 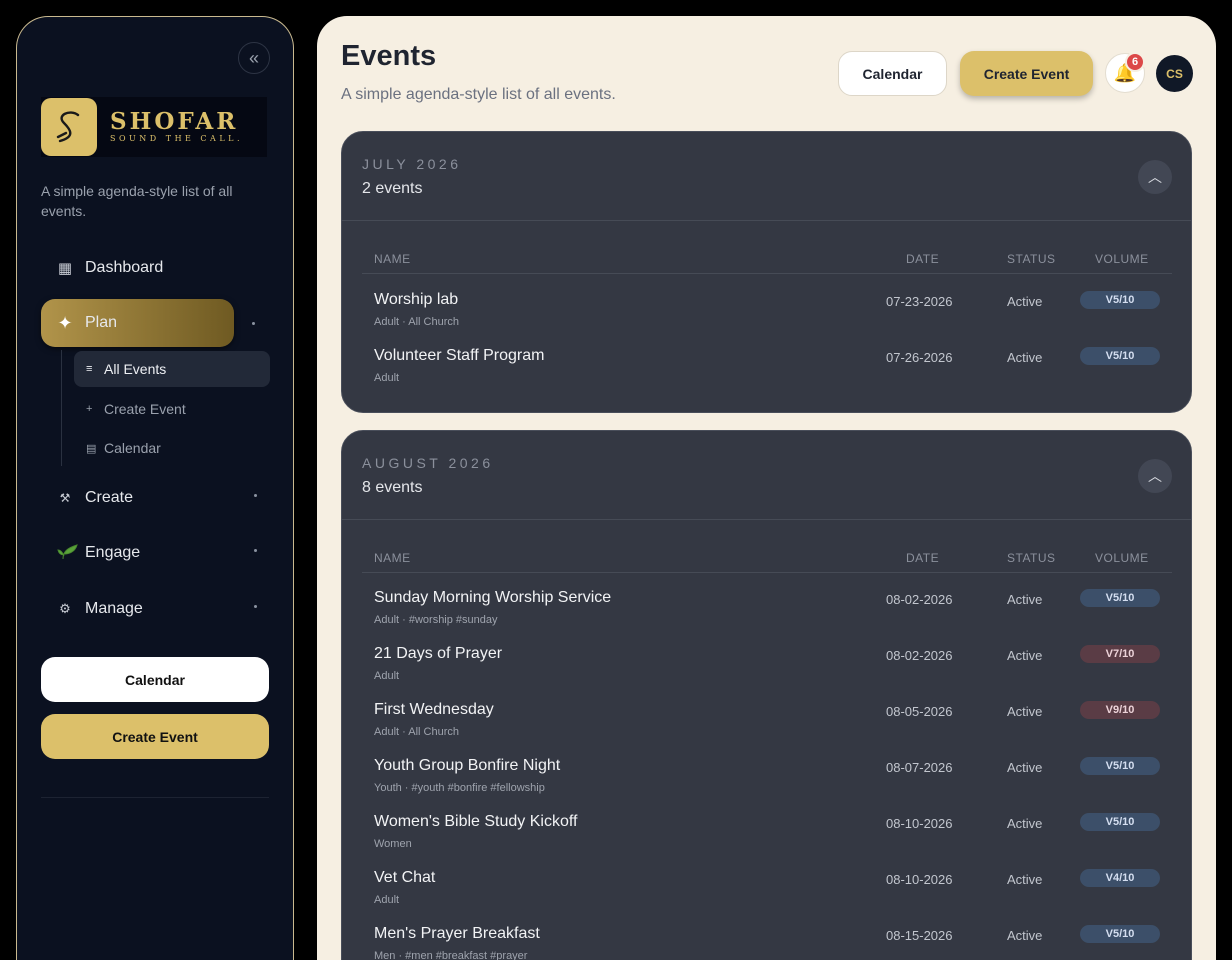 What do you see at coordinates (766, 176) in the screenshot?
I see `month-group-header: JULY 2026 2 events ︿` at bounding box center [766, 176].